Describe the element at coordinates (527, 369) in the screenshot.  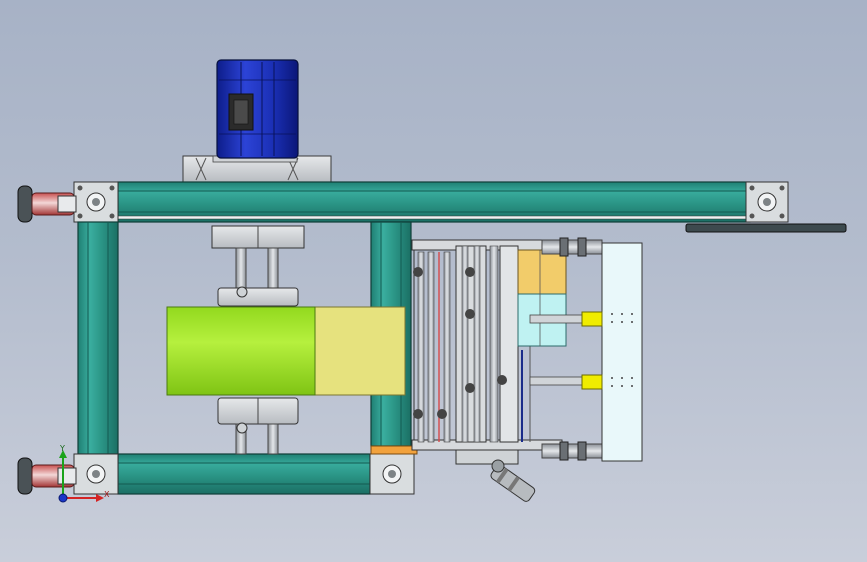
I see `right-mechanism` at that location.